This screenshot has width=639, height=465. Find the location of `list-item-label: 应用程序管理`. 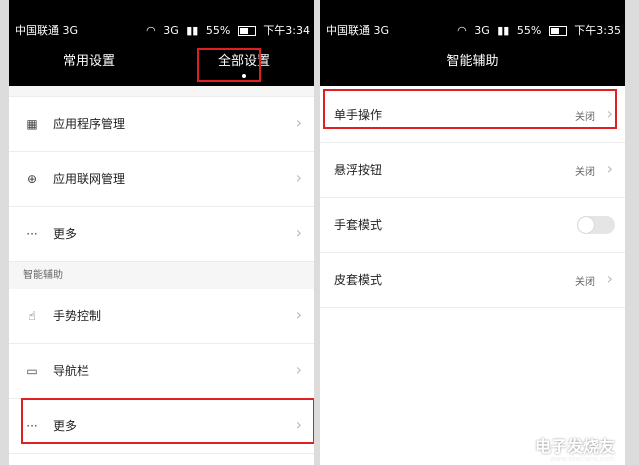

list-item-label: 应用程序管理 is located at coordinates (89, 124).